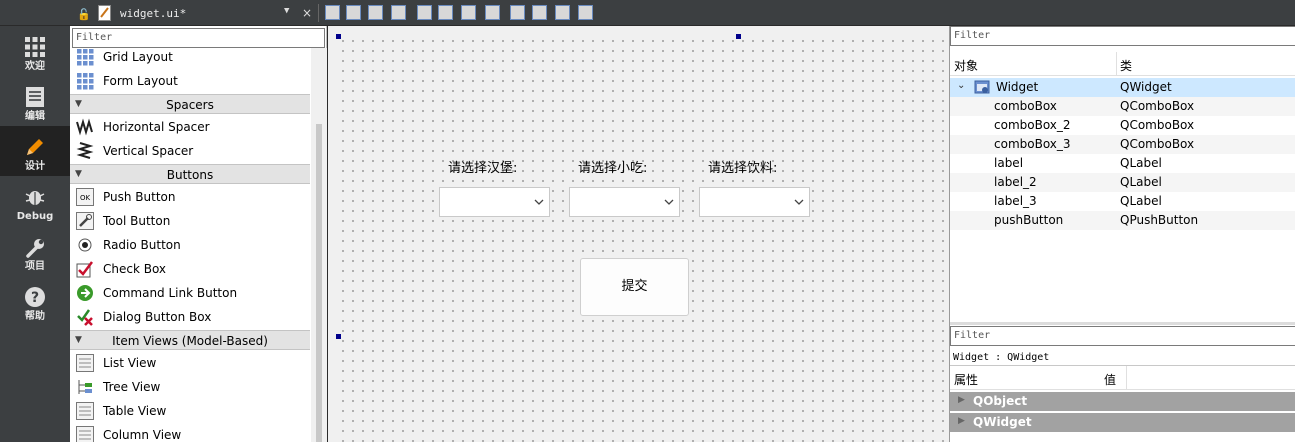 This screenshot has height=442, width=1295. What do you see at coordinates (1110, 379) in the screenshot?
I see `column-header-value: 值` at bounding box center [1110, 379].